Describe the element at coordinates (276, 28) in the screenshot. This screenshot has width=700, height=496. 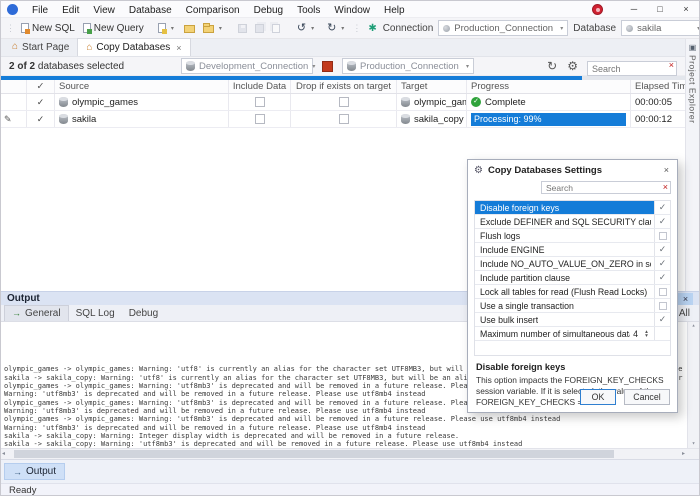
I see `copy-button` at that location.